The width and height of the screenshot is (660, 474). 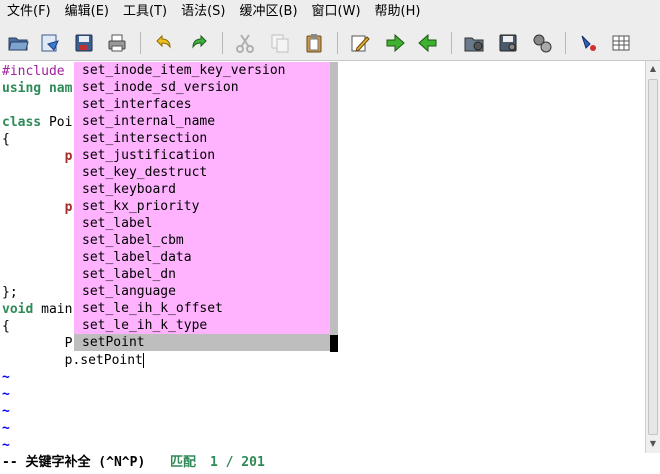 I want to click on completion-item: set_le_ih_k_offset, so click(x=202, y=308).